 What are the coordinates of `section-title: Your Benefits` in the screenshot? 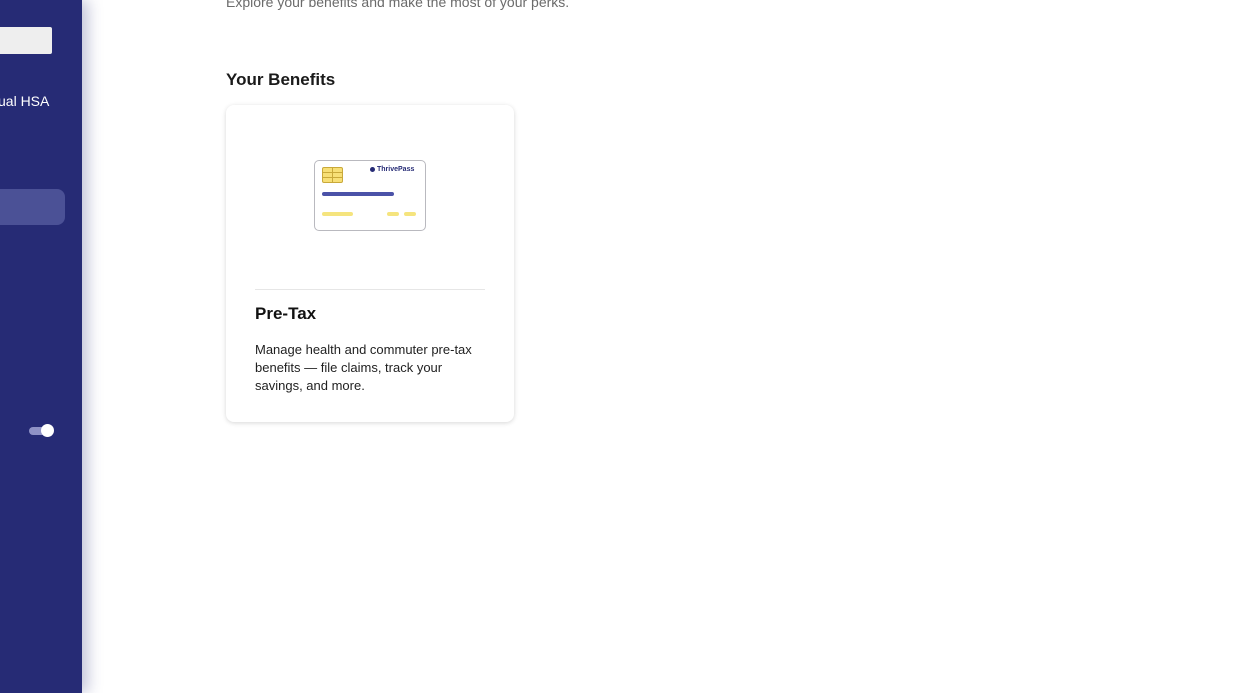 It's located at (281, 79).